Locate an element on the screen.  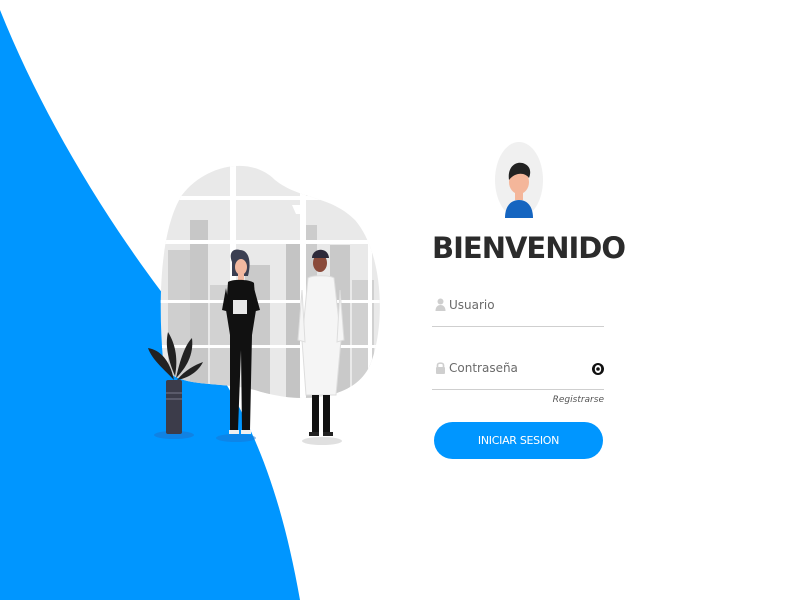
window-background is located at coordinates (270, 281).